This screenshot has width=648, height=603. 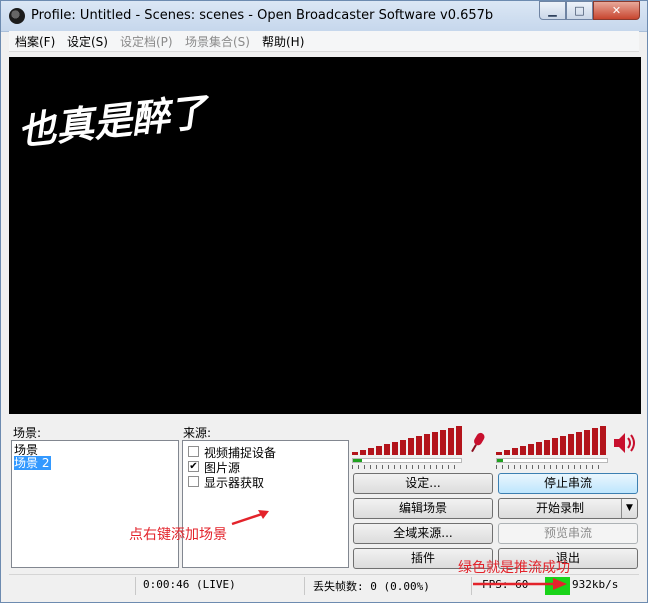 What do you see at coordinates (477, 443) in the screenshot?
I see `microphone-icon` at bounding box center [477, 443].